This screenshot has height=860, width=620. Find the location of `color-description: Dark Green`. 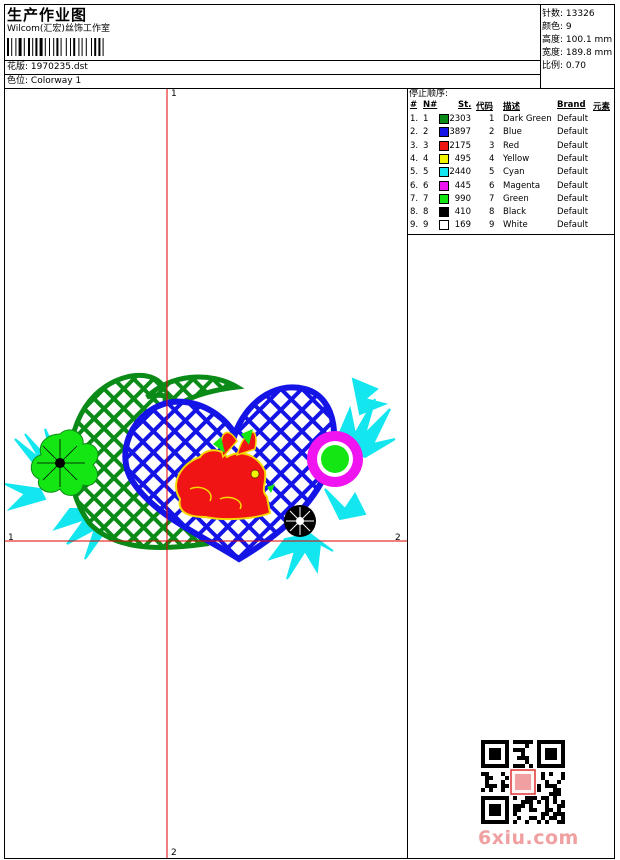

color-description: Dark Green is located at coordinates (527, 119).